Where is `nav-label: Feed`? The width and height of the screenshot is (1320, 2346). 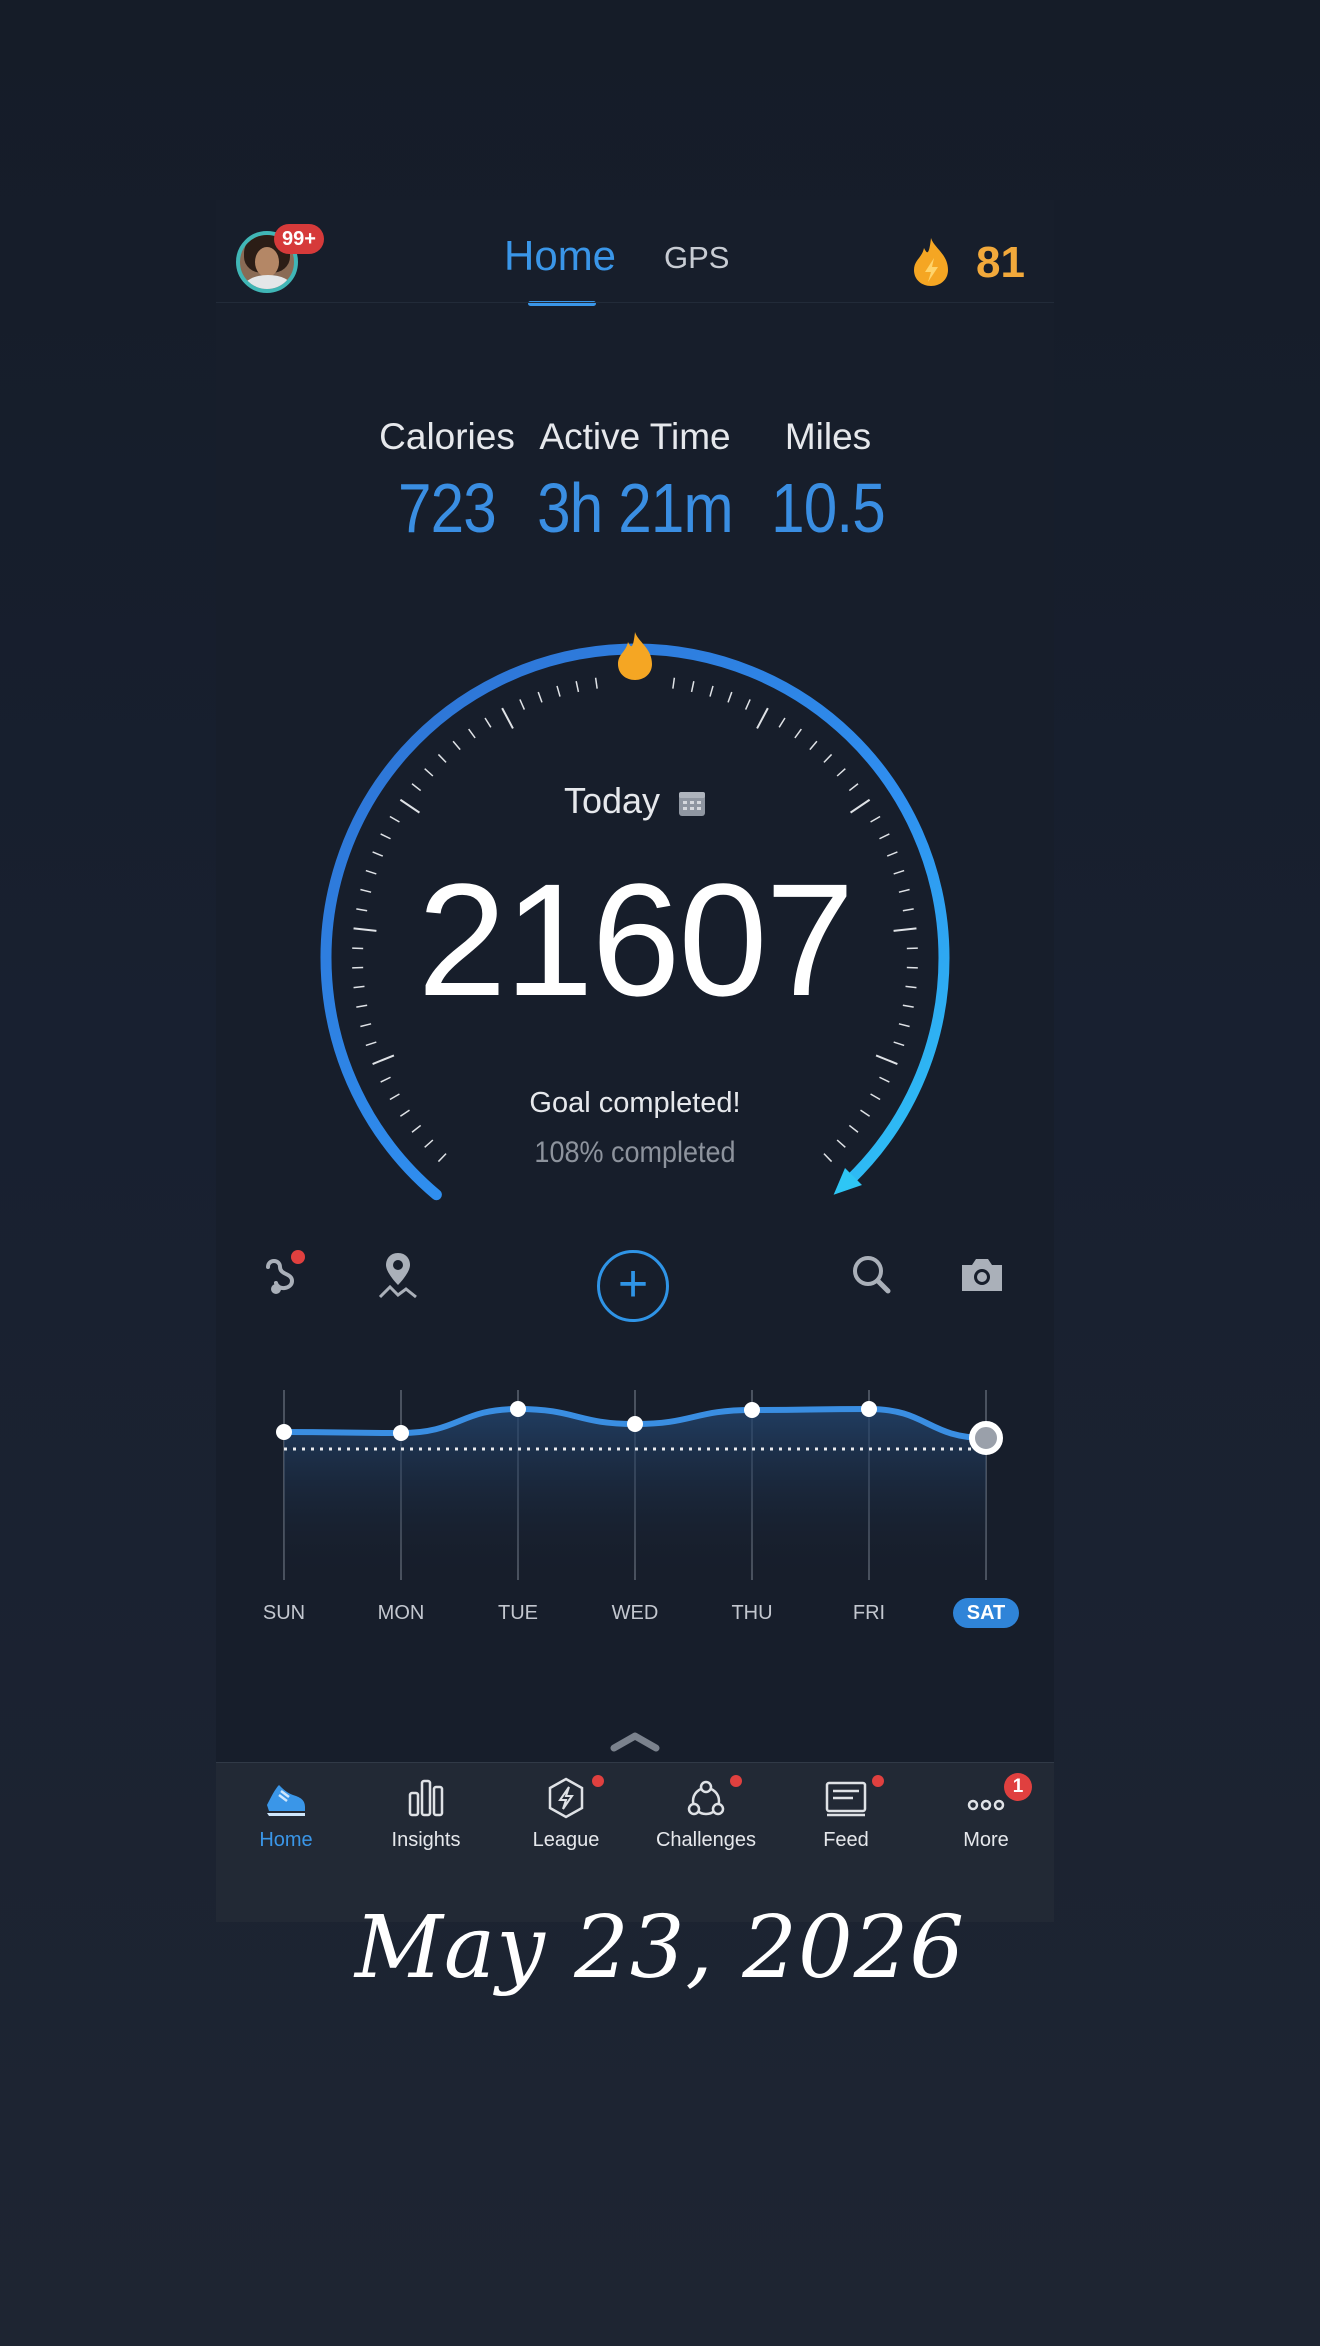
nav-label: Feed is located at coordinates (846, 1840).